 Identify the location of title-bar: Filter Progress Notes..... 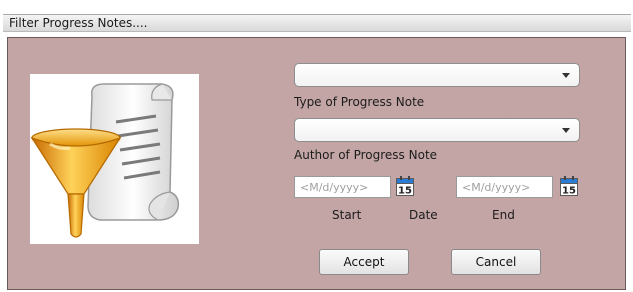
(317, 23).